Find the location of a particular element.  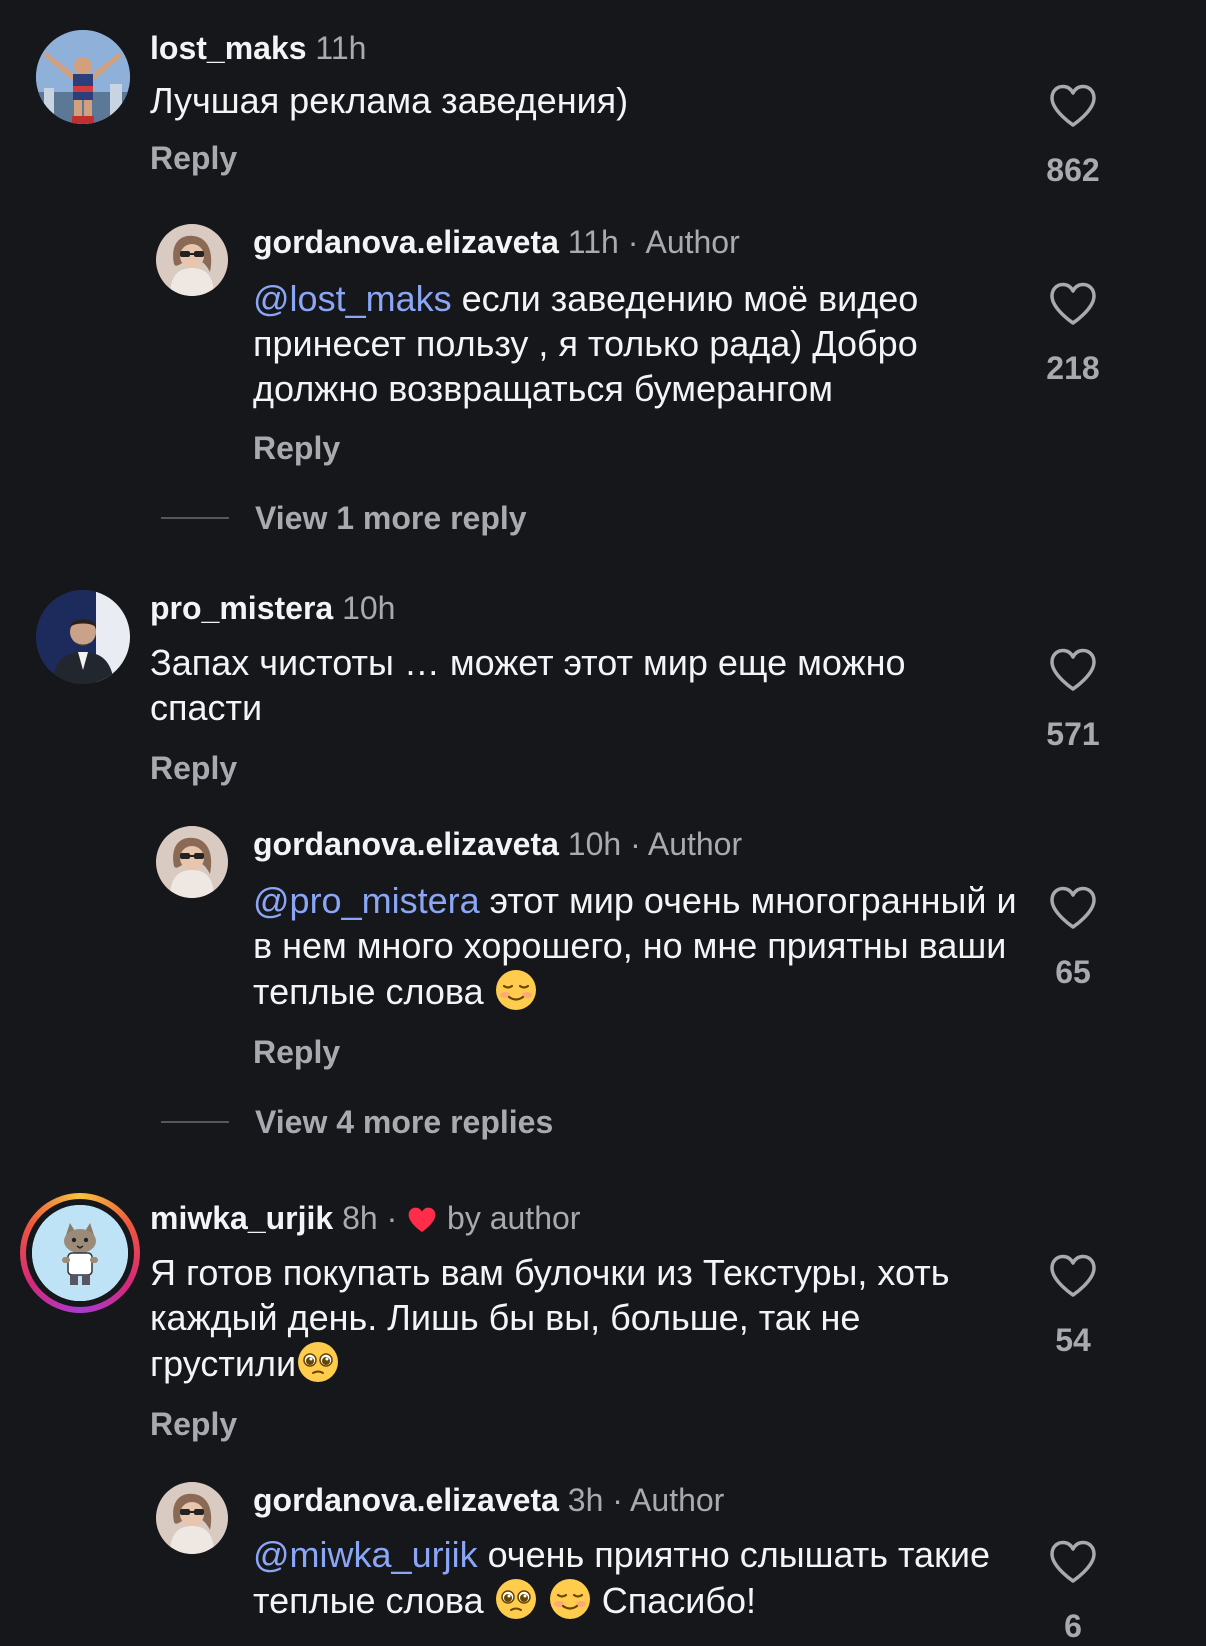

comment-text-tail: Спасибо! is located at coordinates (678, 1600).